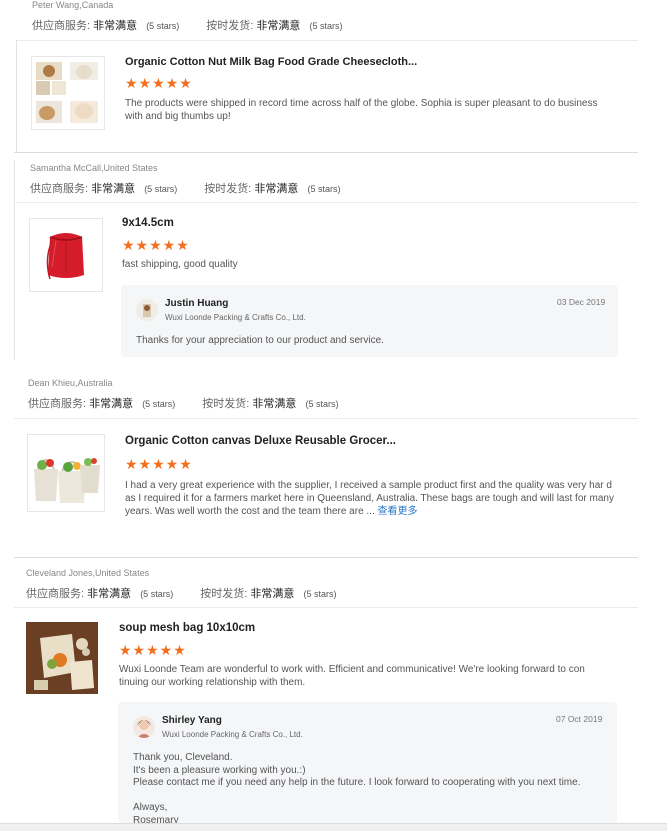 The width and height of the screenshot is (667, 831). Describe the element at coordinates (579, 719) in the screenshot. I see `reply-date: 07 Oct 2019` at that location.